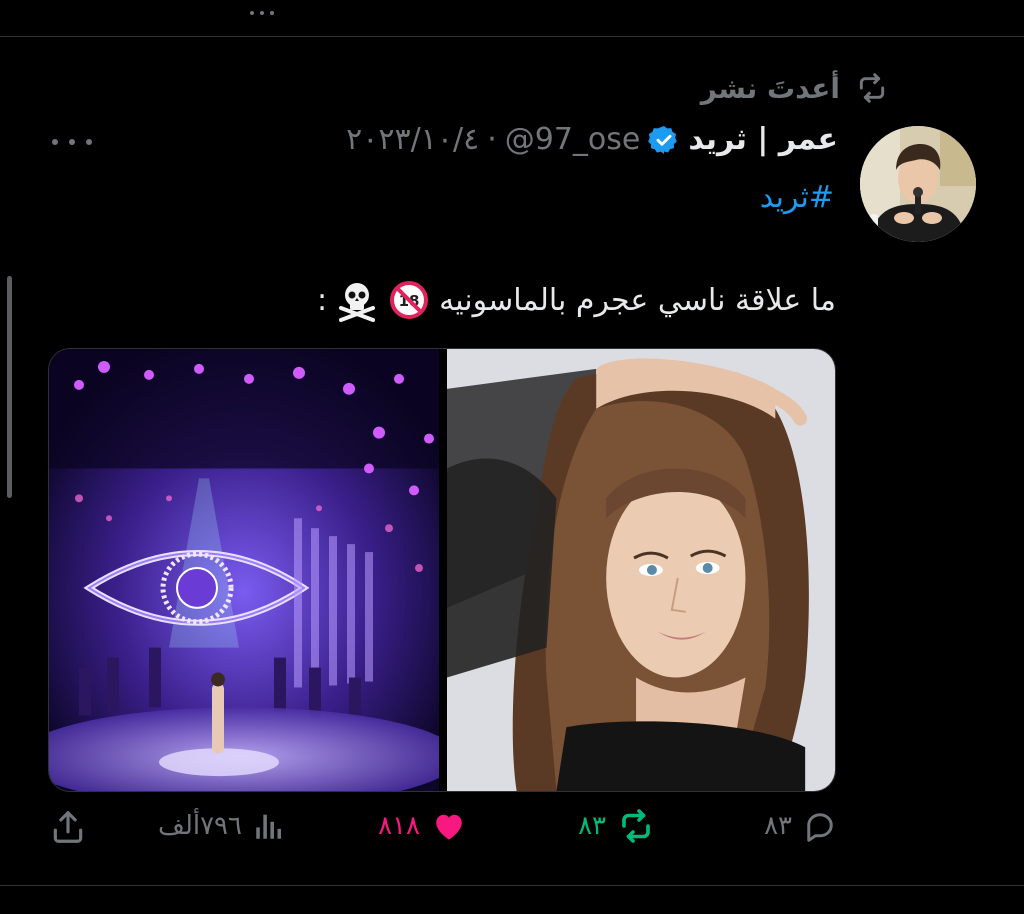 Image resolution: width=1024 pixels, height=914 pixels. I want to click on share-button, so click(68, 827).